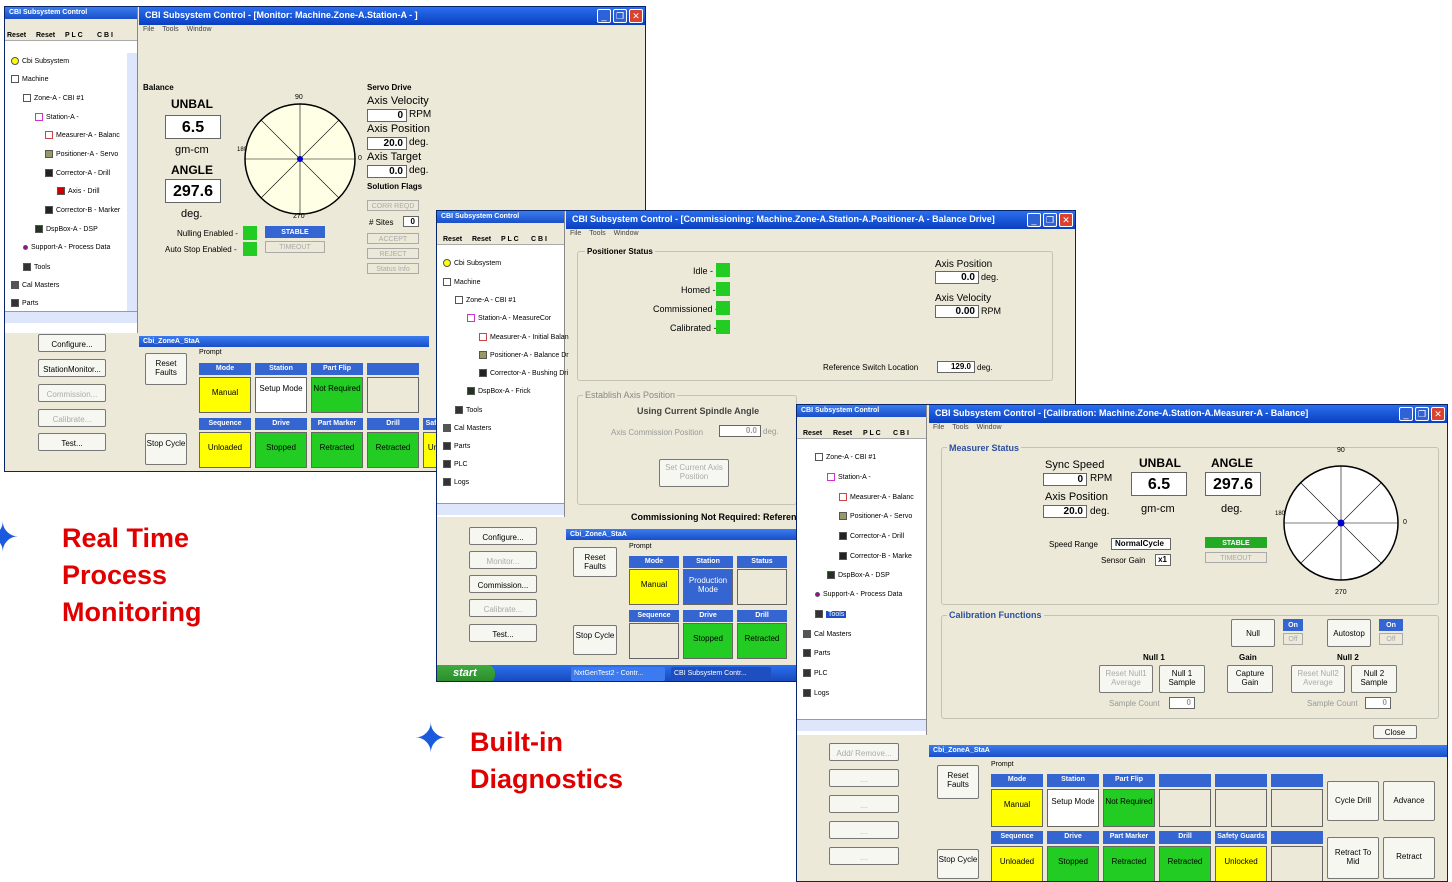 The height and width of the screenshot is (882, 1452). What do you see at coordinates (815, 673) in the screenshot?
I see `tree-item: PLC` at bounding box center [815, 673].